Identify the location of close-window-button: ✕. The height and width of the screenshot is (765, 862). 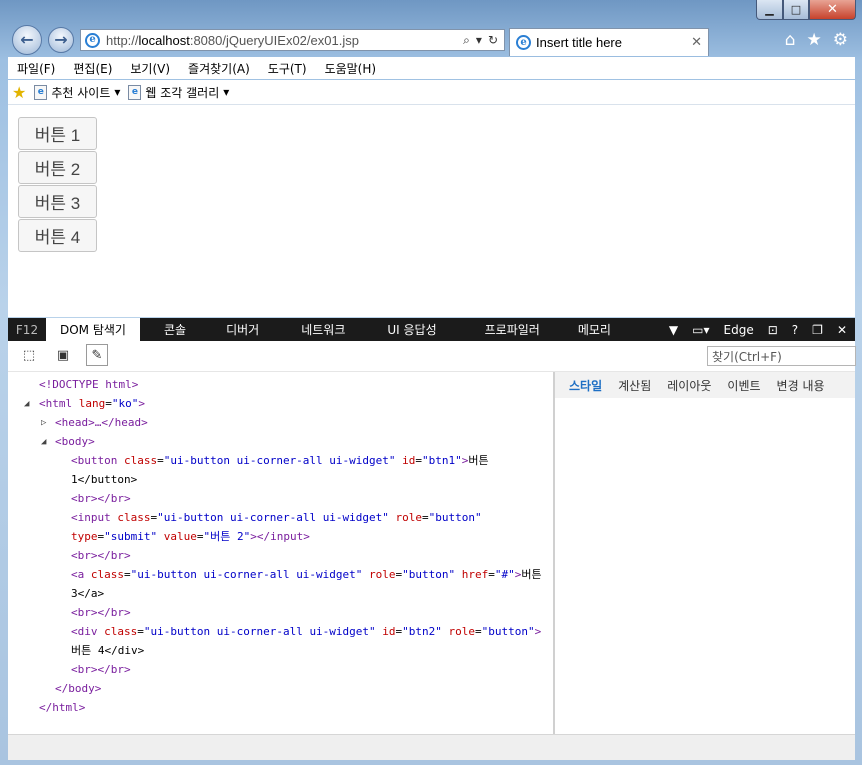
(832, 10).